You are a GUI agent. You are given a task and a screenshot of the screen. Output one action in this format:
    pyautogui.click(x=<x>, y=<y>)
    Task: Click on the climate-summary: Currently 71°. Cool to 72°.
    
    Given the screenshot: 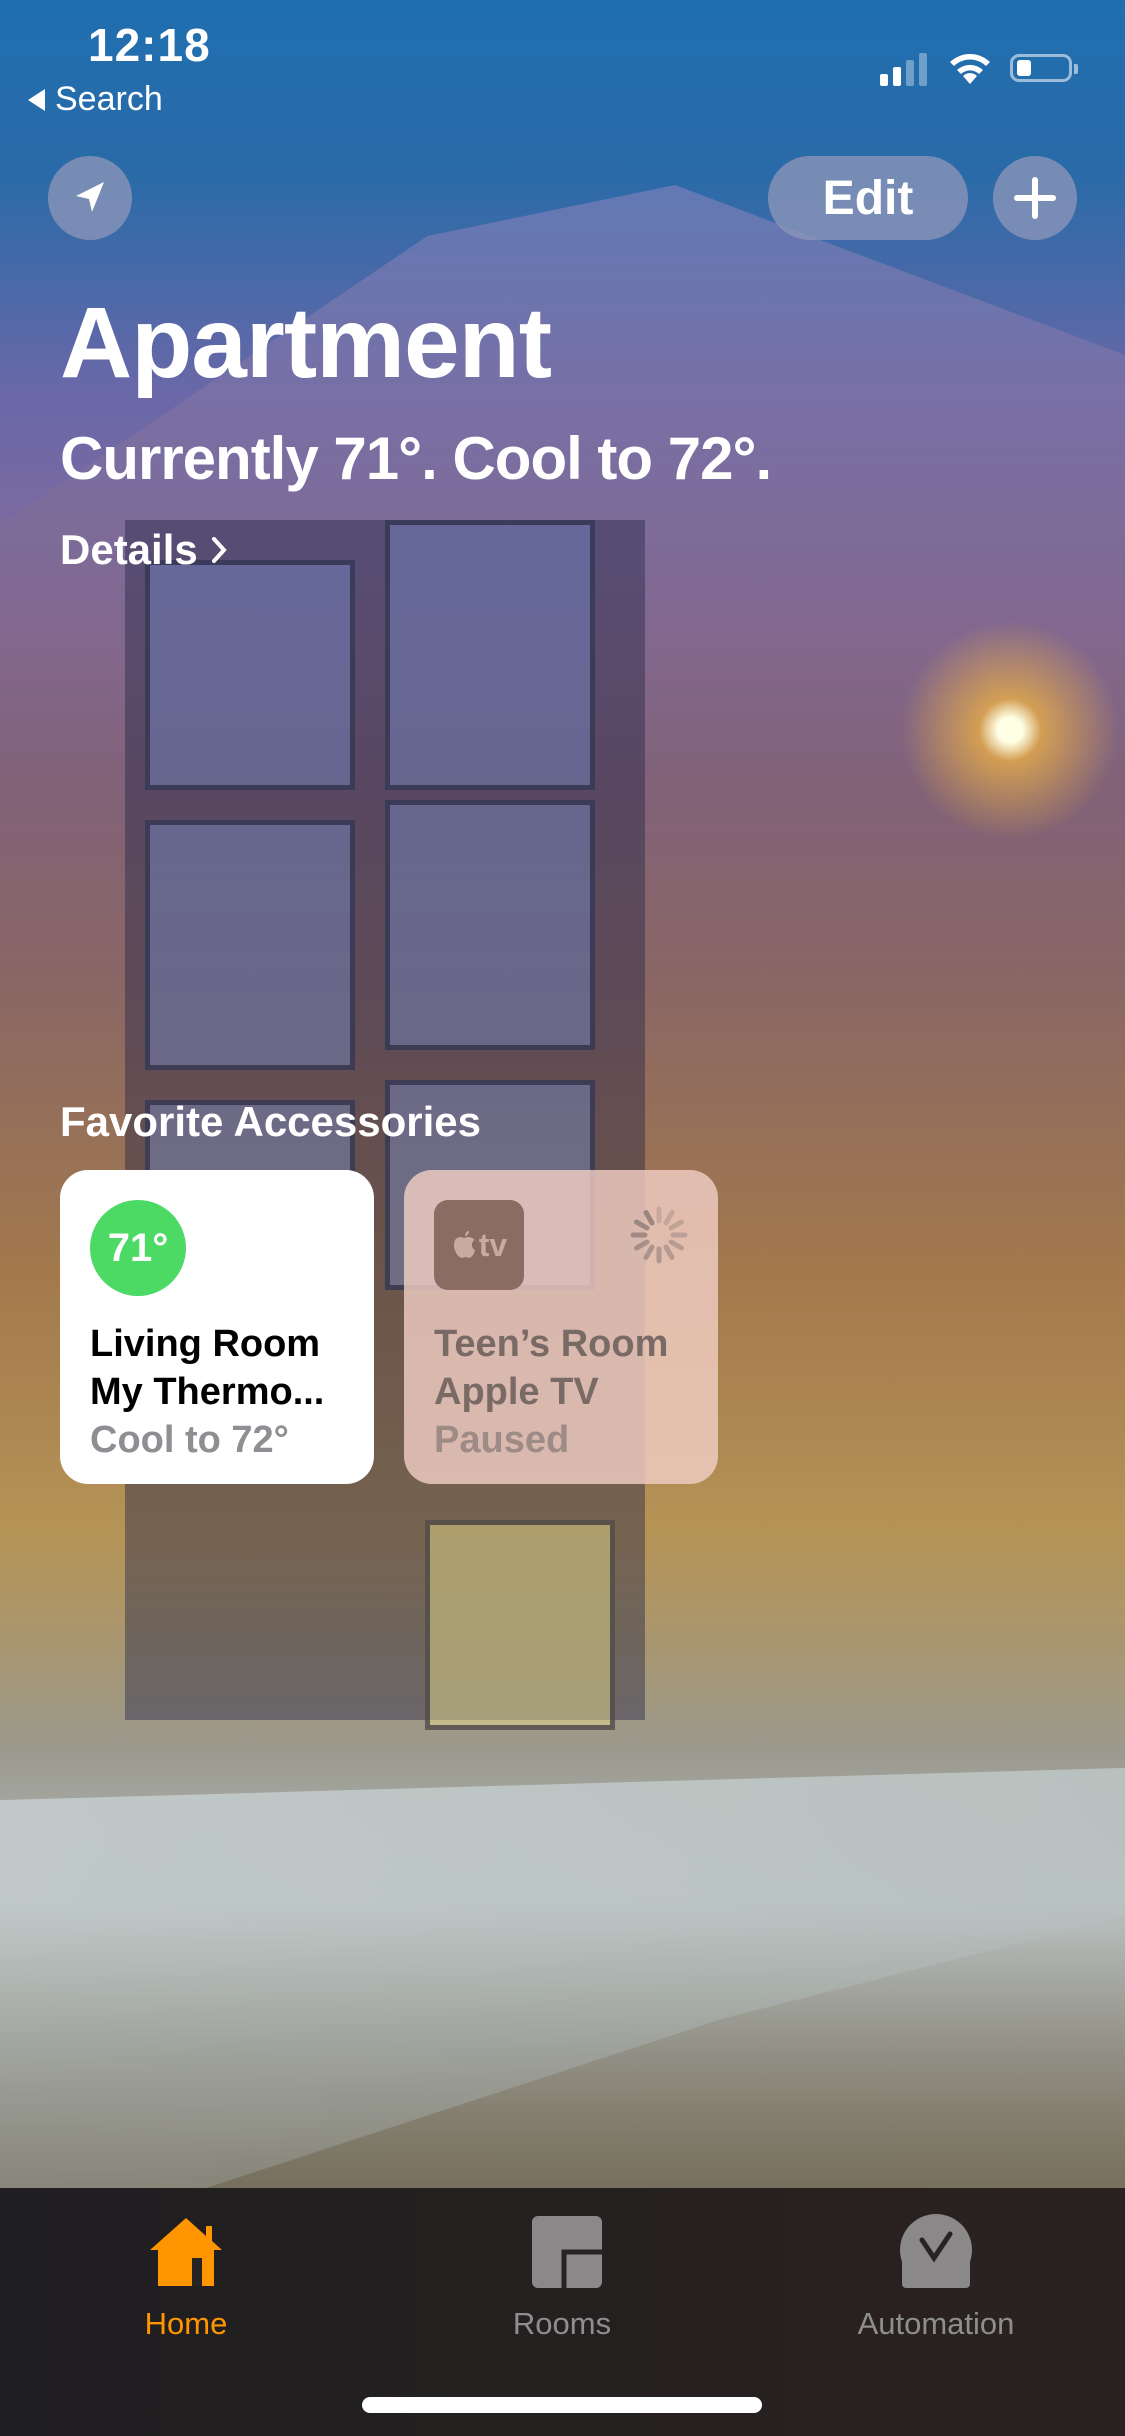 What is the action you would take?
    pyautogui.click(x=416, y=458)
    